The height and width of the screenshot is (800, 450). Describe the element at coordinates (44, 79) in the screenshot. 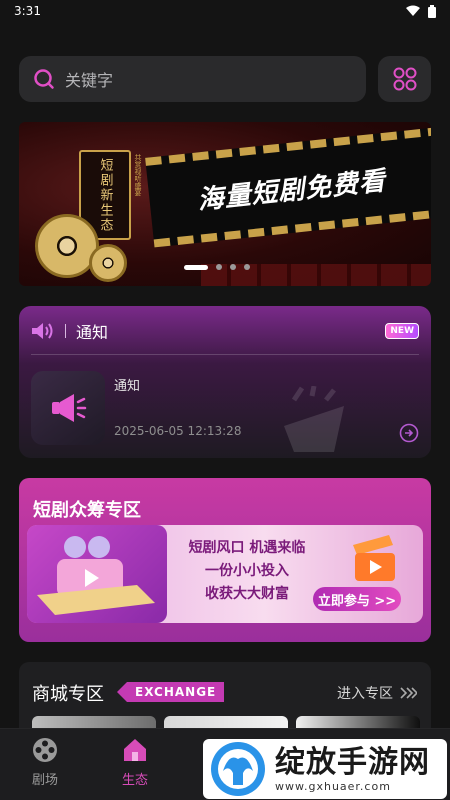

I see `search-icon` at that location.